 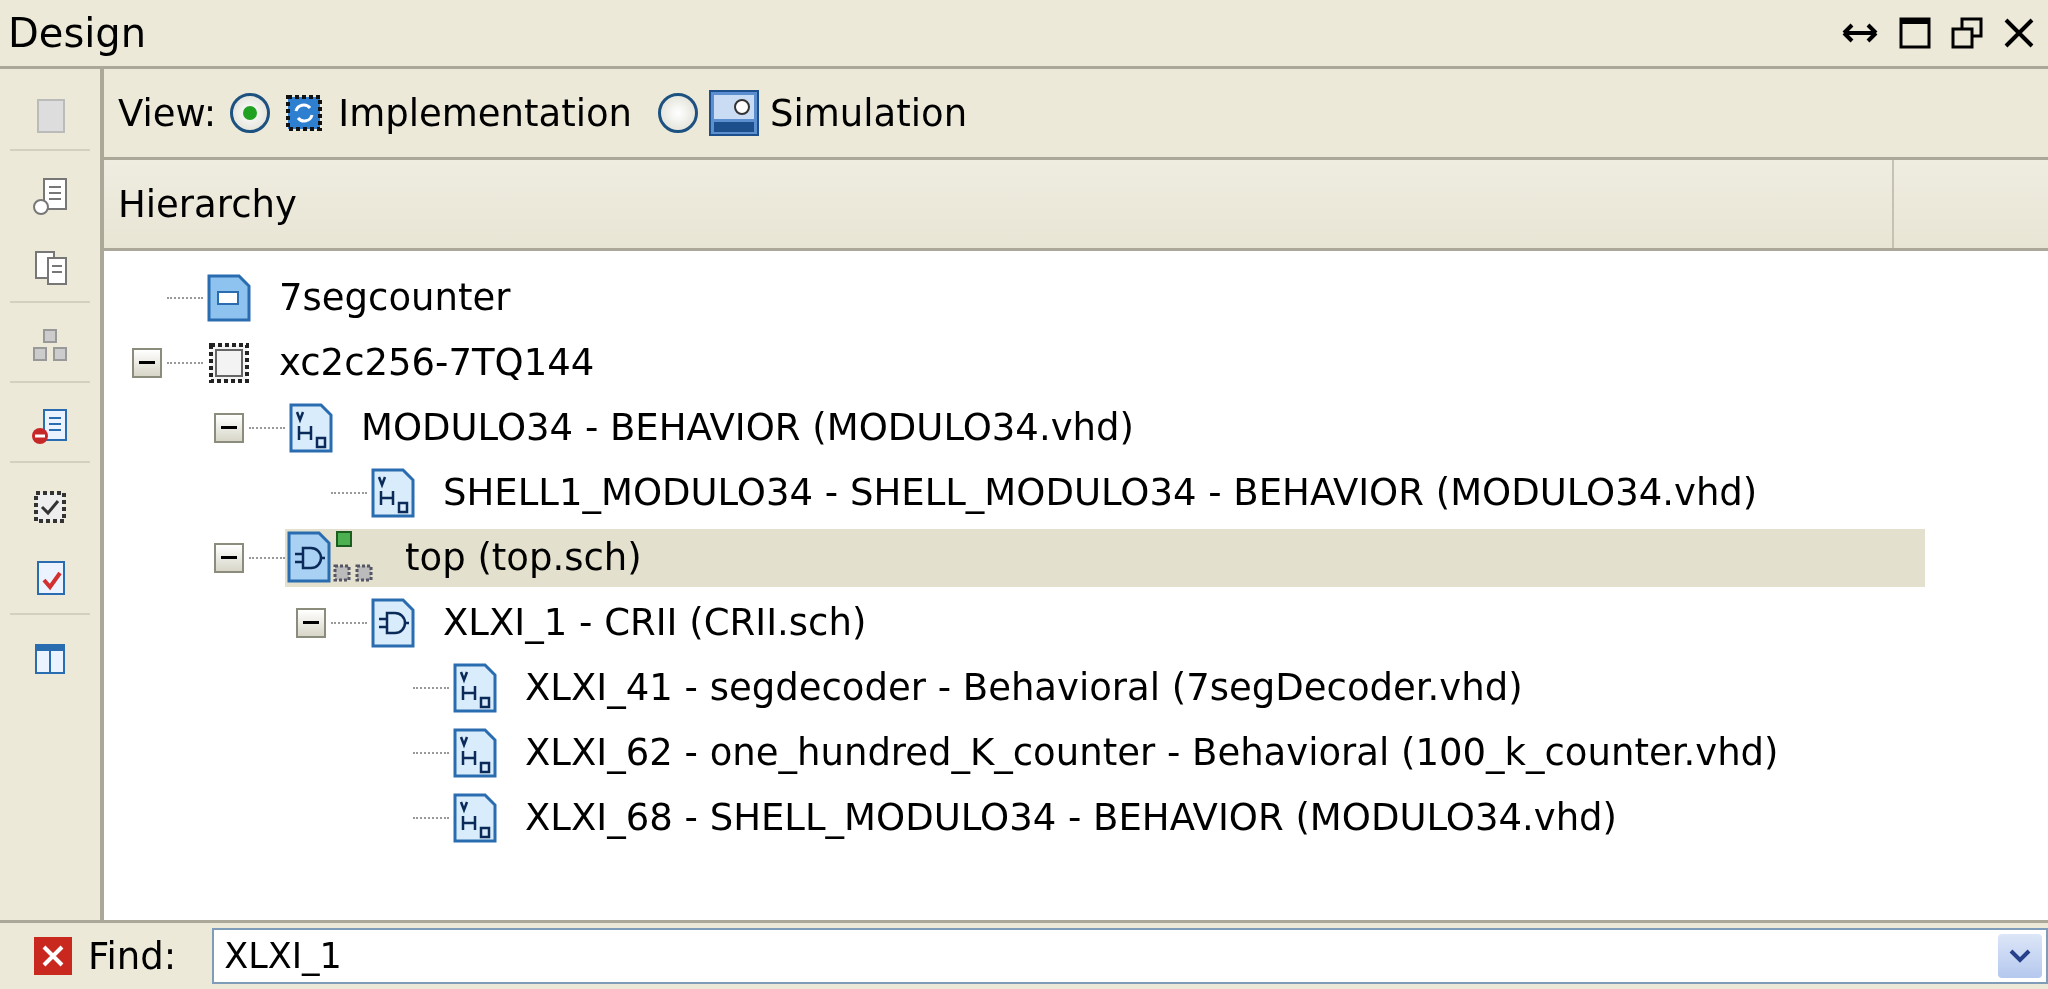 I want to click on simulator-icon, so click(x=734, y=113).